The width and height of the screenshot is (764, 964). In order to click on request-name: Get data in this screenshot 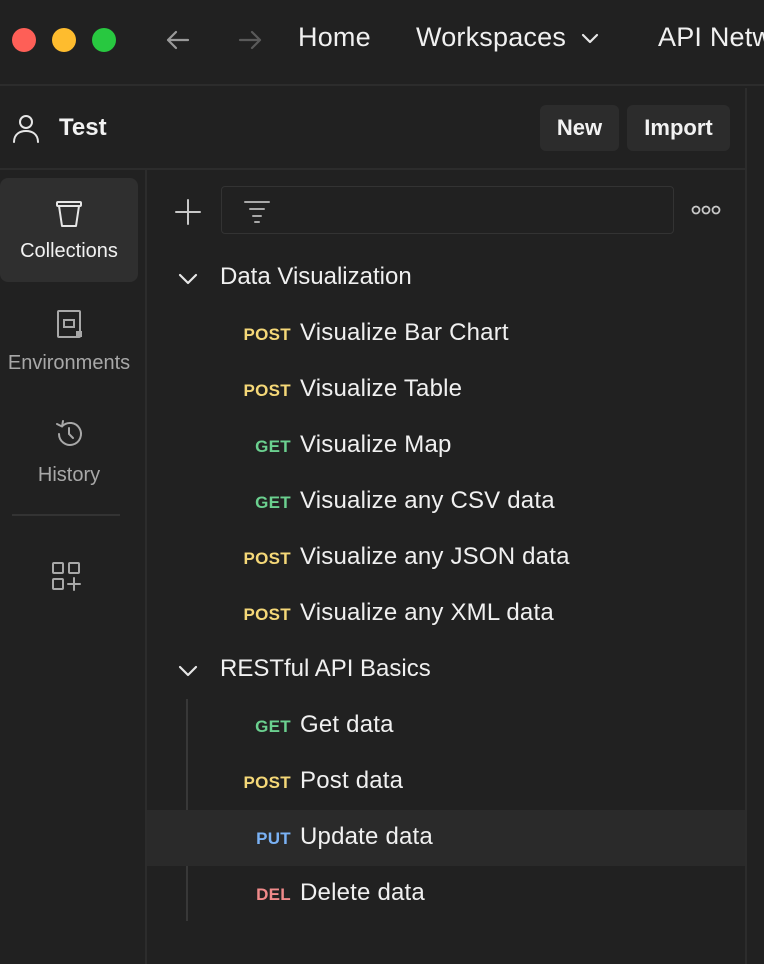, I will do `click(347, 724)`.